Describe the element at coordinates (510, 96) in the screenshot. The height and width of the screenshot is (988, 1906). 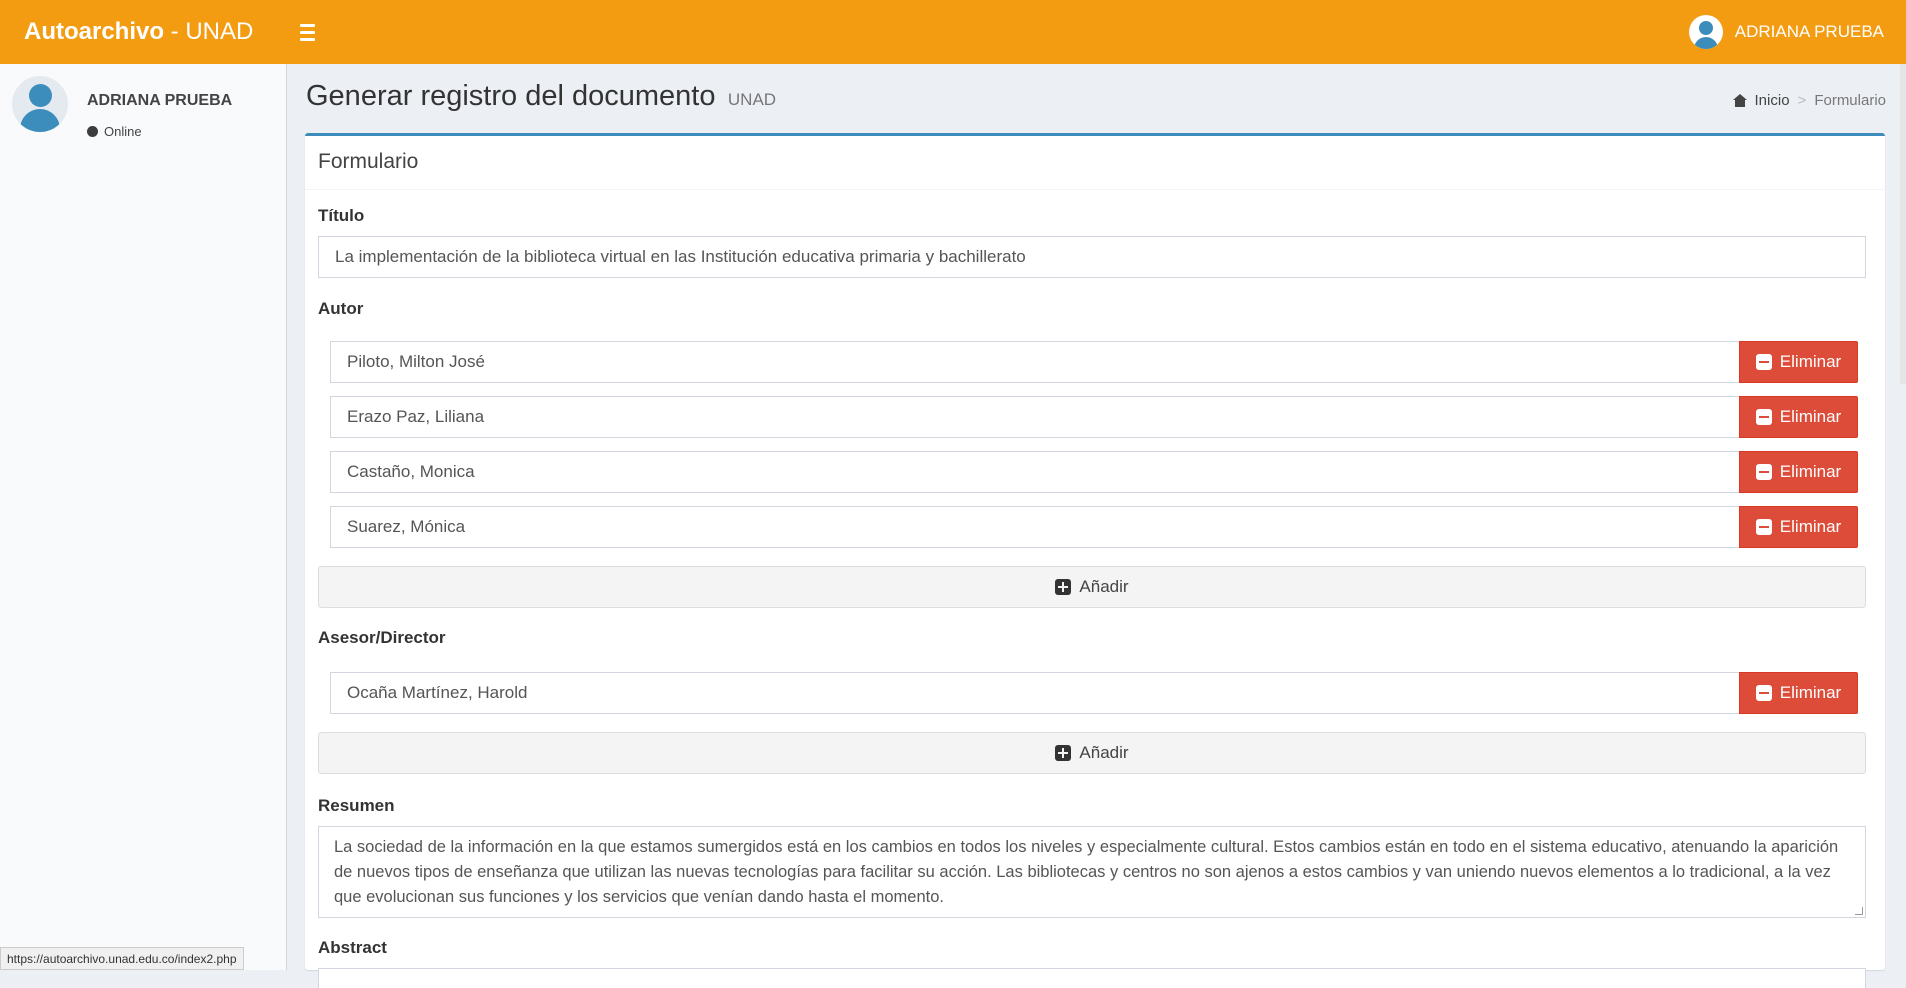
I see `page-title: Generar registro del documento` at that location.